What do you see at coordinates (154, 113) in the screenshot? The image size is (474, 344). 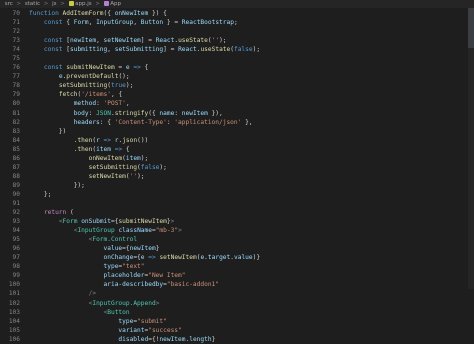 I see `code-token: ({` at bounding box center [154, 113].